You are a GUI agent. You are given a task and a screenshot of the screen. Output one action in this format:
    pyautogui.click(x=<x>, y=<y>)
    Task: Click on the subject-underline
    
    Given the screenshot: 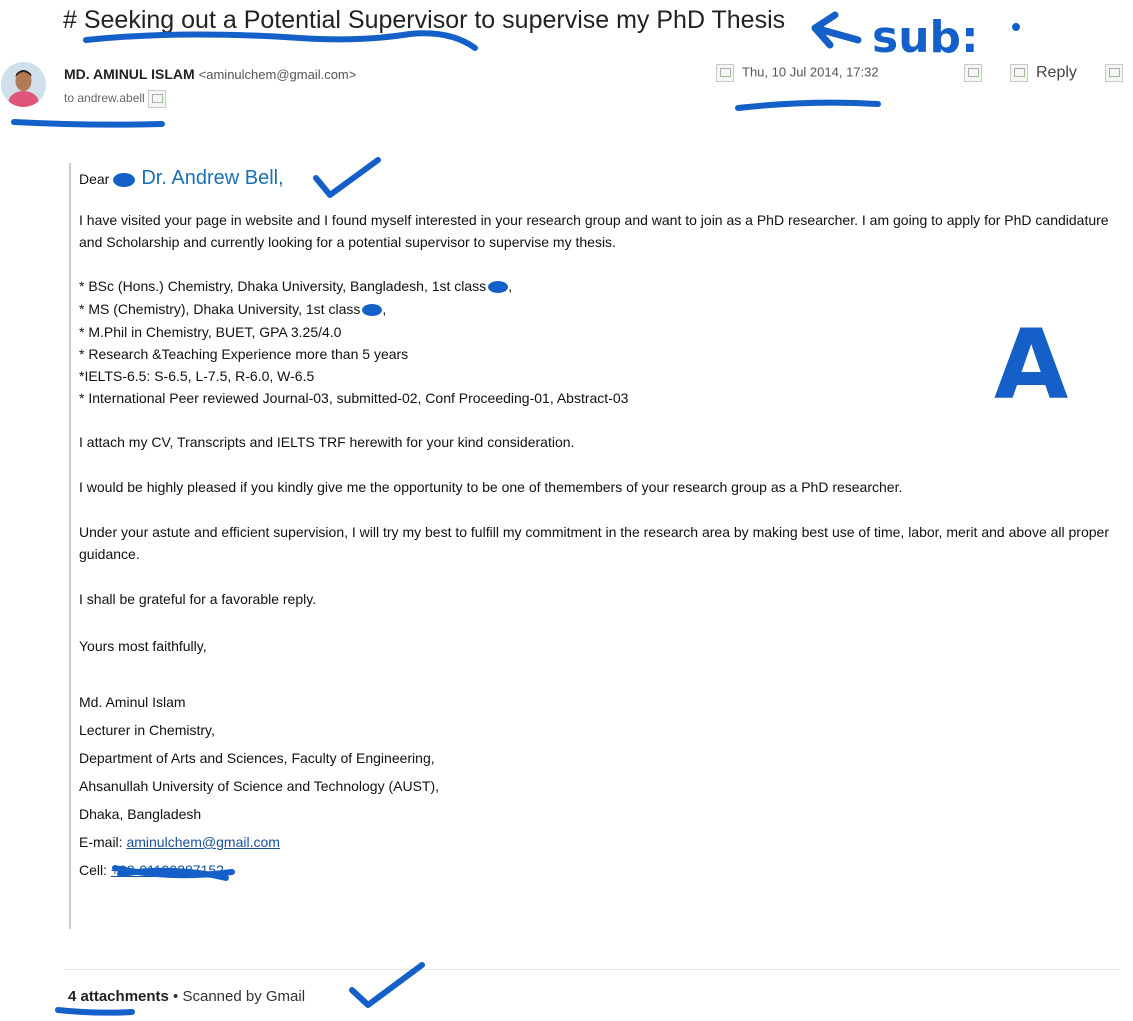 What is the action you would take?
    pyautogui.click(x=280, y=40)
    